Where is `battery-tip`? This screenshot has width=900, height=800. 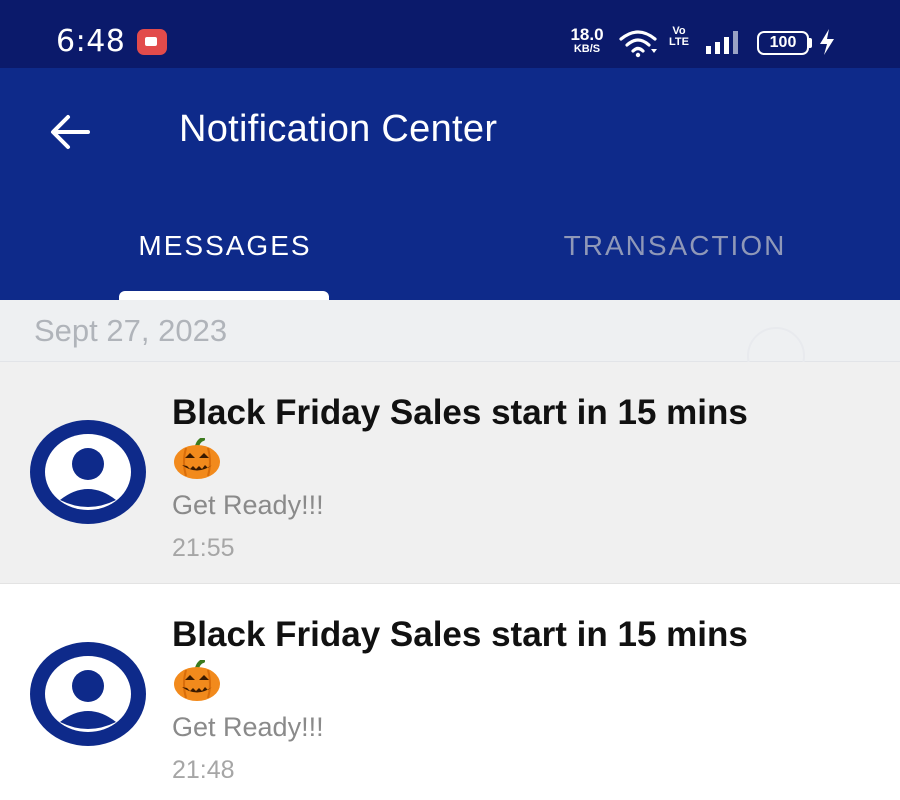 battery-tip is located at coordinates (810, 43).